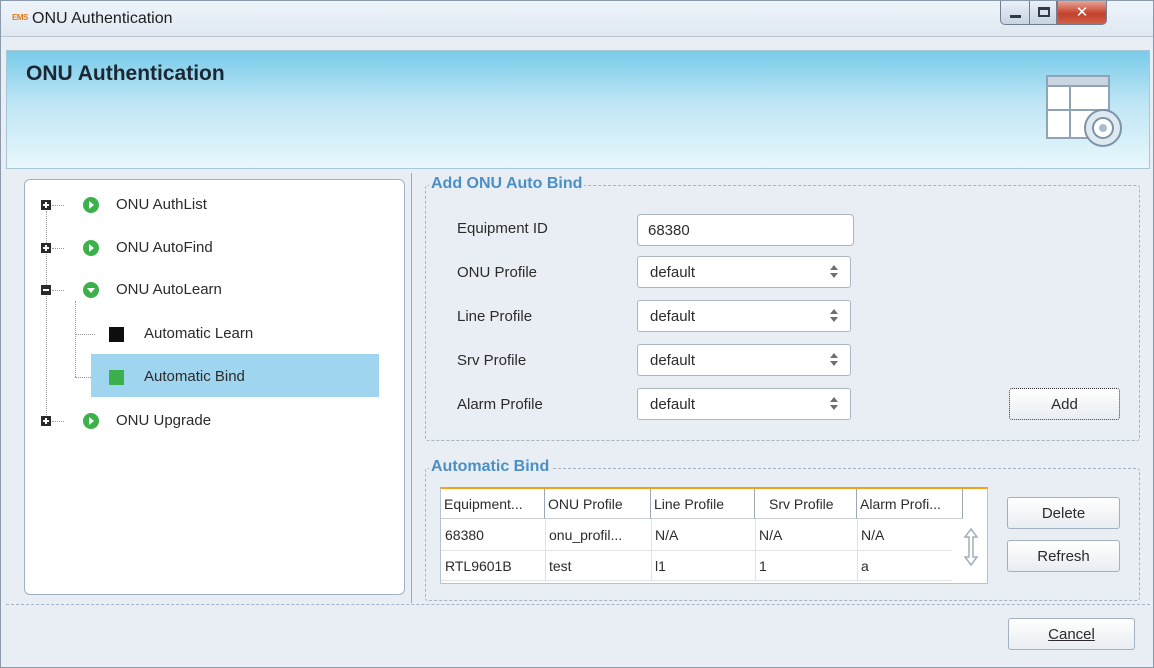 The height and width of the screenshot is (668, 1154). What do you see at coordinates (673, 360) in the screenshot?
I see `srv-profile-value: default` at bounding box center [673, 360].